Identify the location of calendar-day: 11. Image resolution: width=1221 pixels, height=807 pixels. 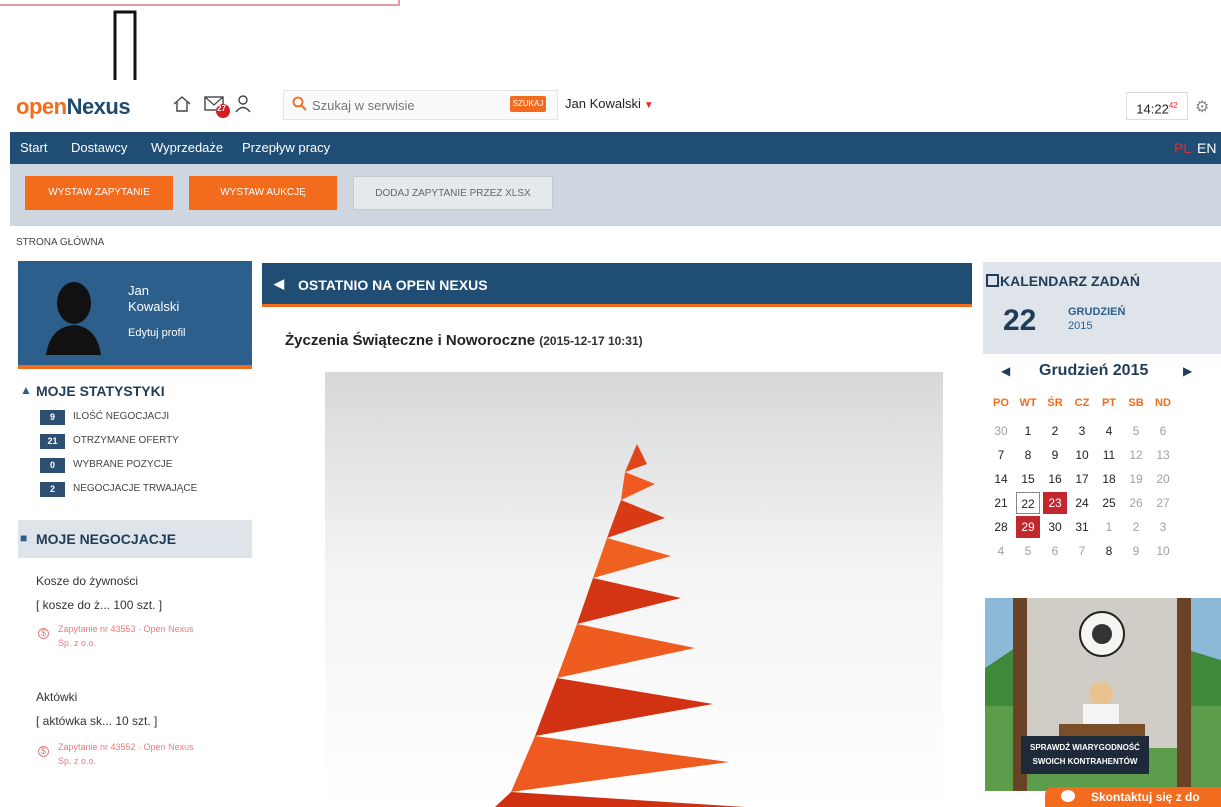
(1109, 455).